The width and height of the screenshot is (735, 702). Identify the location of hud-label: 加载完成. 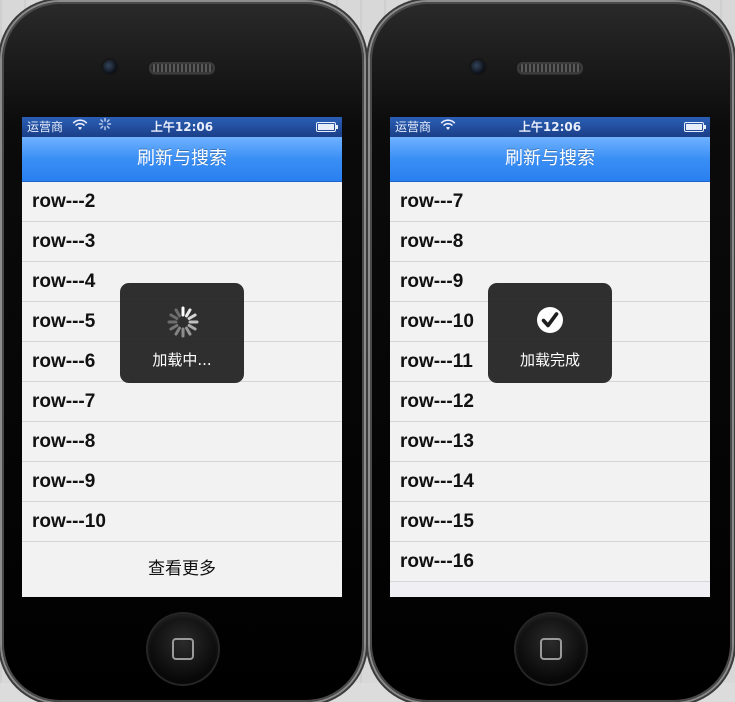
(549, 360).